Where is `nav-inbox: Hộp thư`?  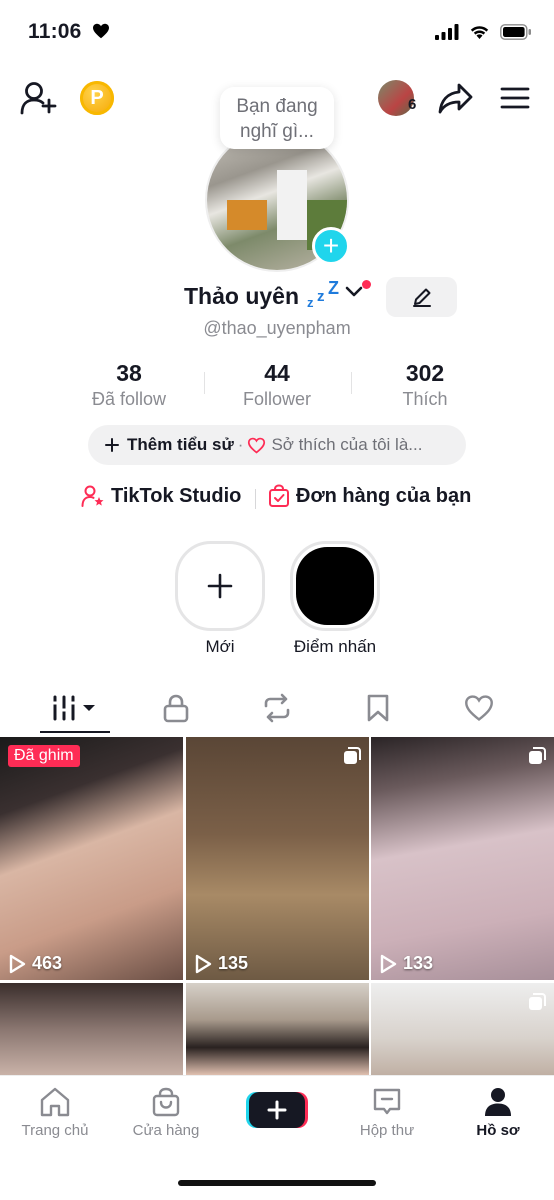 nav-inbox: Hộp thư is located at coordinates (387, 1112).